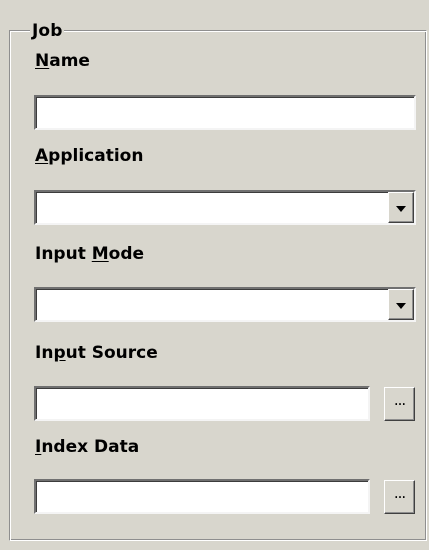  Describe the element at coordinates (90, 254) in the screenshot. I see `input-mode-label: Input Mode` at that location.